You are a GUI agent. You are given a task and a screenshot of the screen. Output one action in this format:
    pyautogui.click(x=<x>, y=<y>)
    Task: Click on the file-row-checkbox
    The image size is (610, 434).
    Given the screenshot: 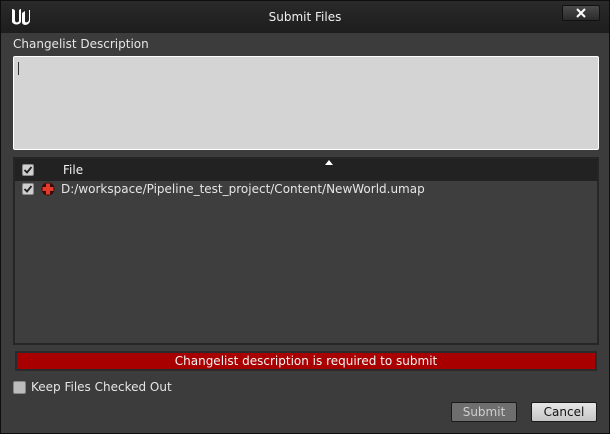 What is the action you would take?
    pyautogui.click(x=28, y=189)
    